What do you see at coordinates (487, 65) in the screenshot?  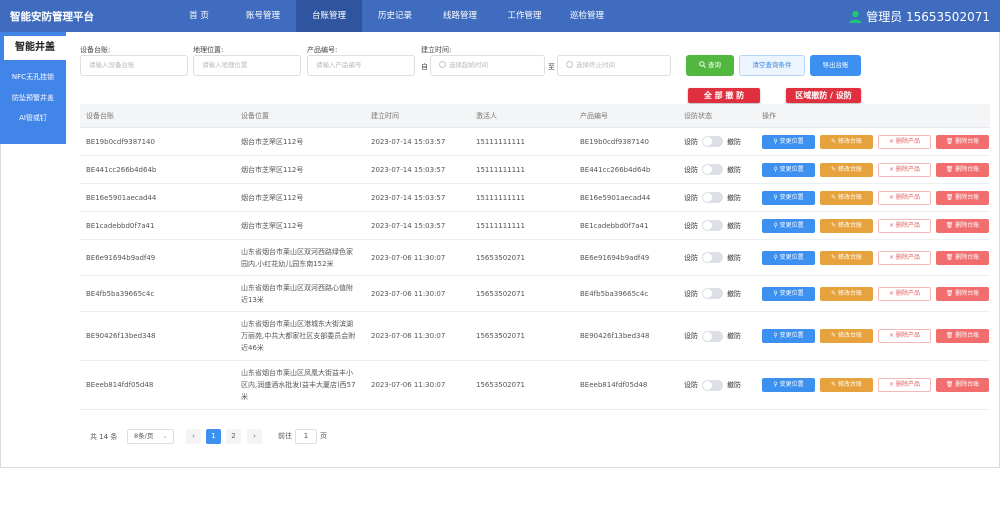 I see `time-start-input: 选择起始时间` at bounding box center [487, 65].